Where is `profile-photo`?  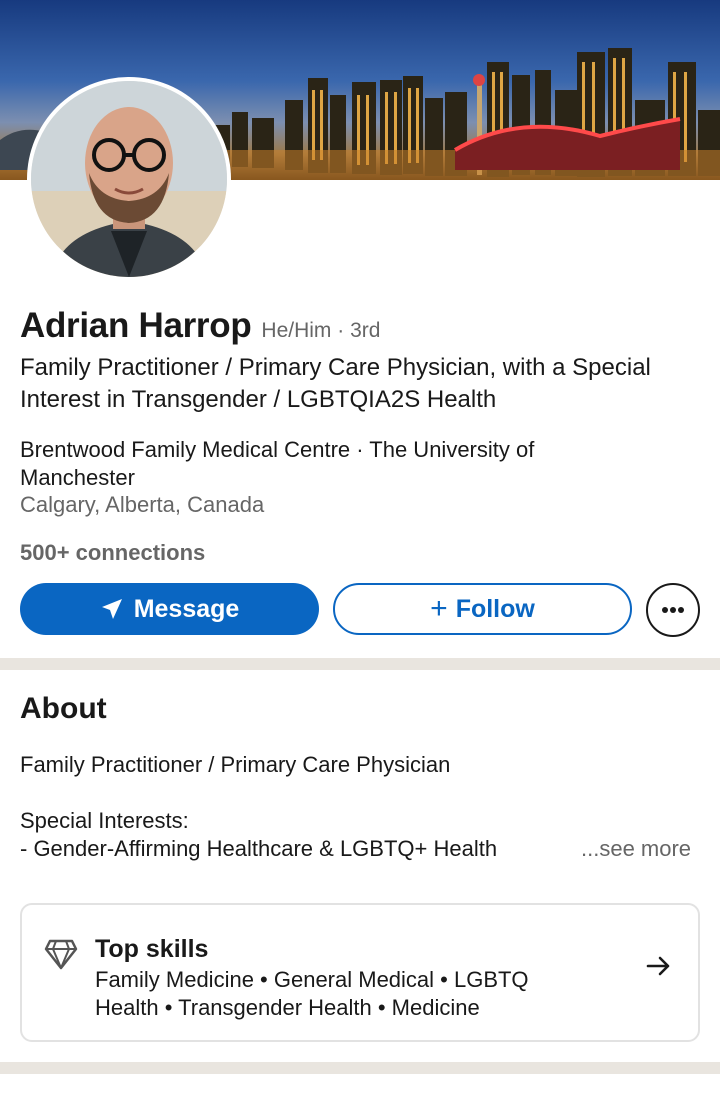 profile-photo is located at coordinates (129, 179).